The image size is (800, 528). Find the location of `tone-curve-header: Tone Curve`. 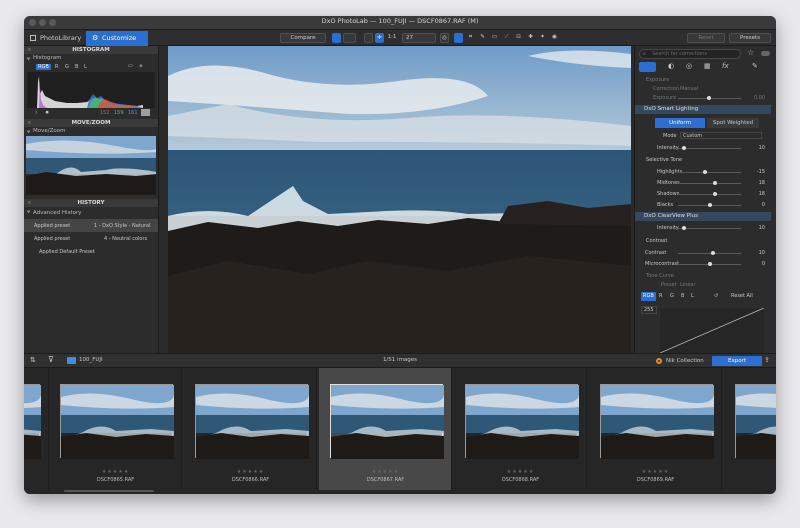

tone-curve-header: Tone Curve is located at coordinates (703, 276).